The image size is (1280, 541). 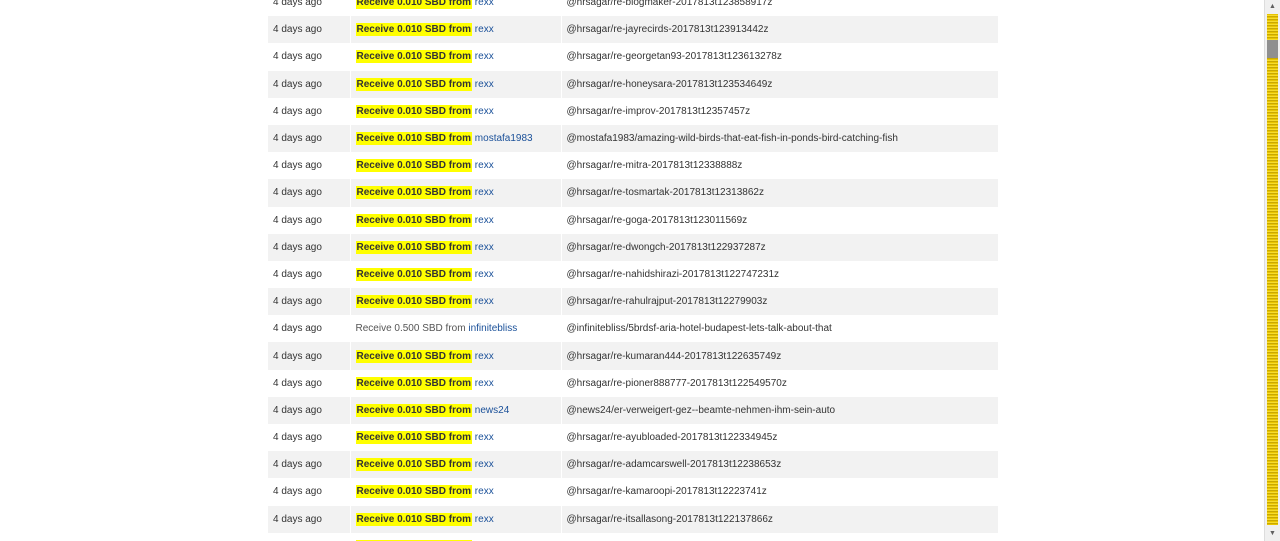 What do you see at coordinates (1272, 534) in the screenshot?
I see `scroll-down-icon: ▼` at bounding box center [1272, 534].